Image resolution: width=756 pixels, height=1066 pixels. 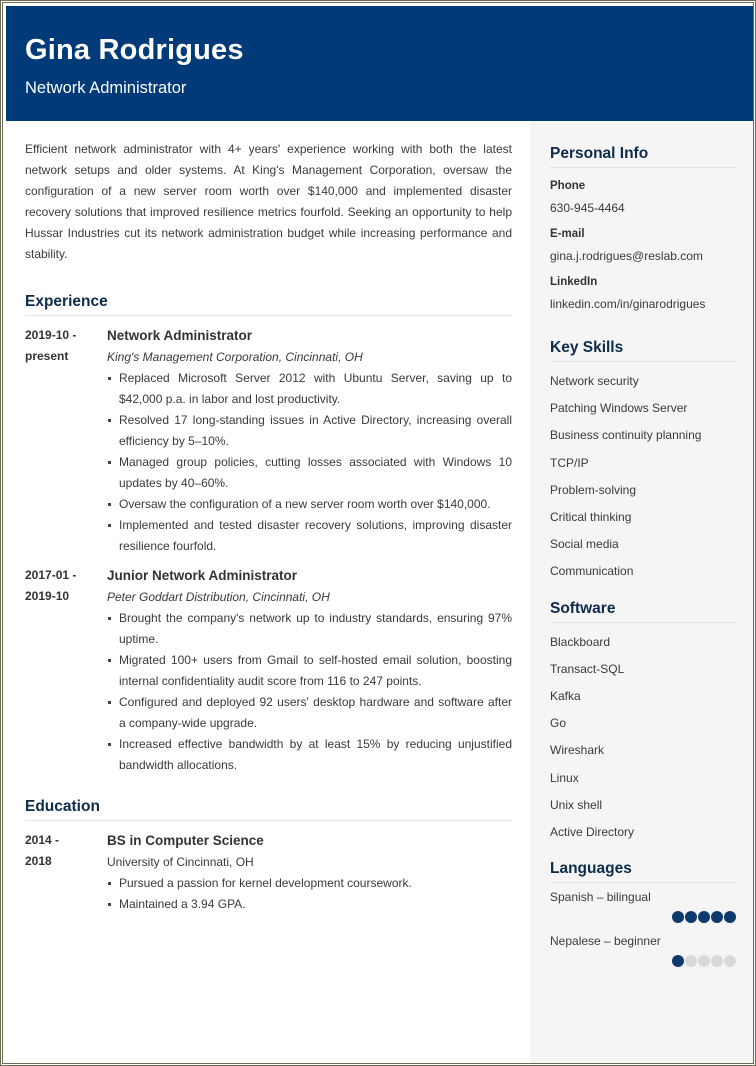 I want to click on email-value: gina.j.rodrigues@reslab.com, so click(x=626, y=256).